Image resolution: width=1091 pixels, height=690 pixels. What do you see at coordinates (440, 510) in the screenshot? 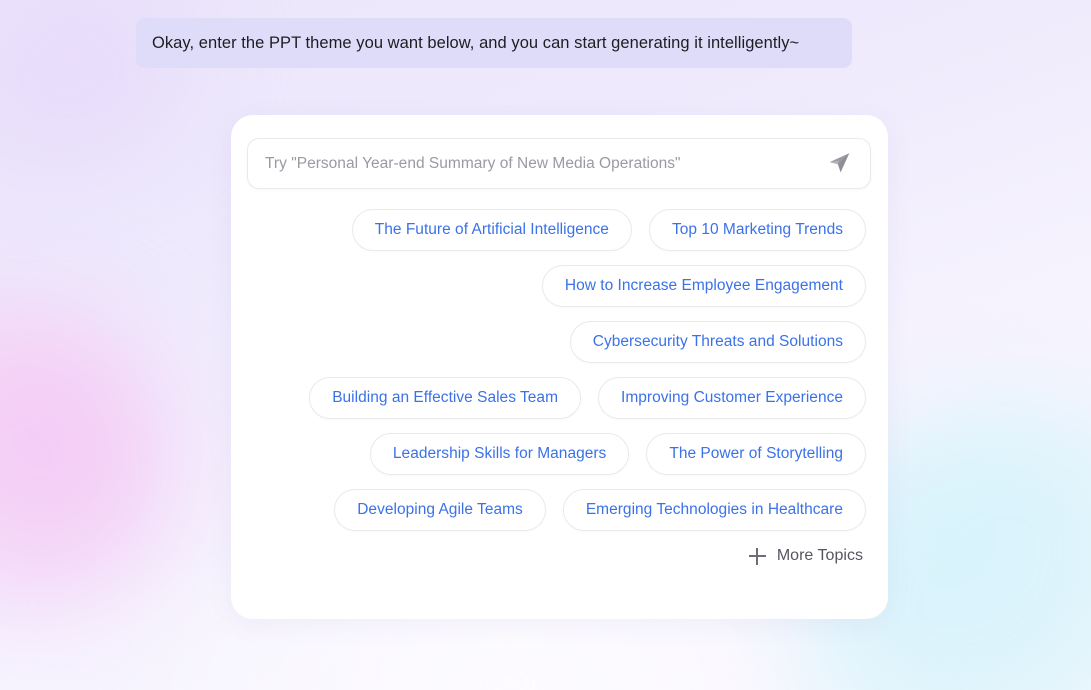
I see `topic-chip: Developing Agile Teams` at bounding box center [440, 510].